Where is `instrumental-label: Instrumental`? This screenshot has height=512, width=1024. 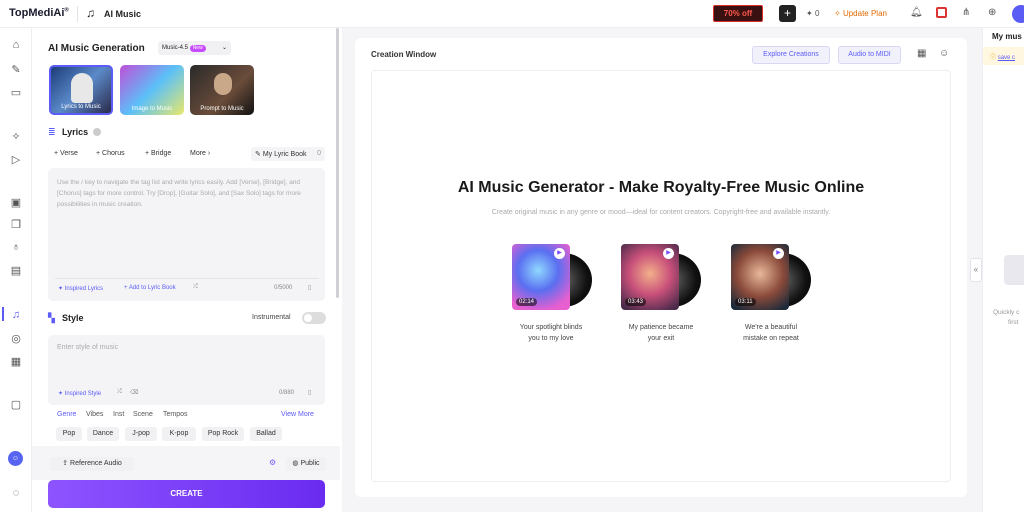
instrumental-label: Instrumental is located at coordinates (271, 317).